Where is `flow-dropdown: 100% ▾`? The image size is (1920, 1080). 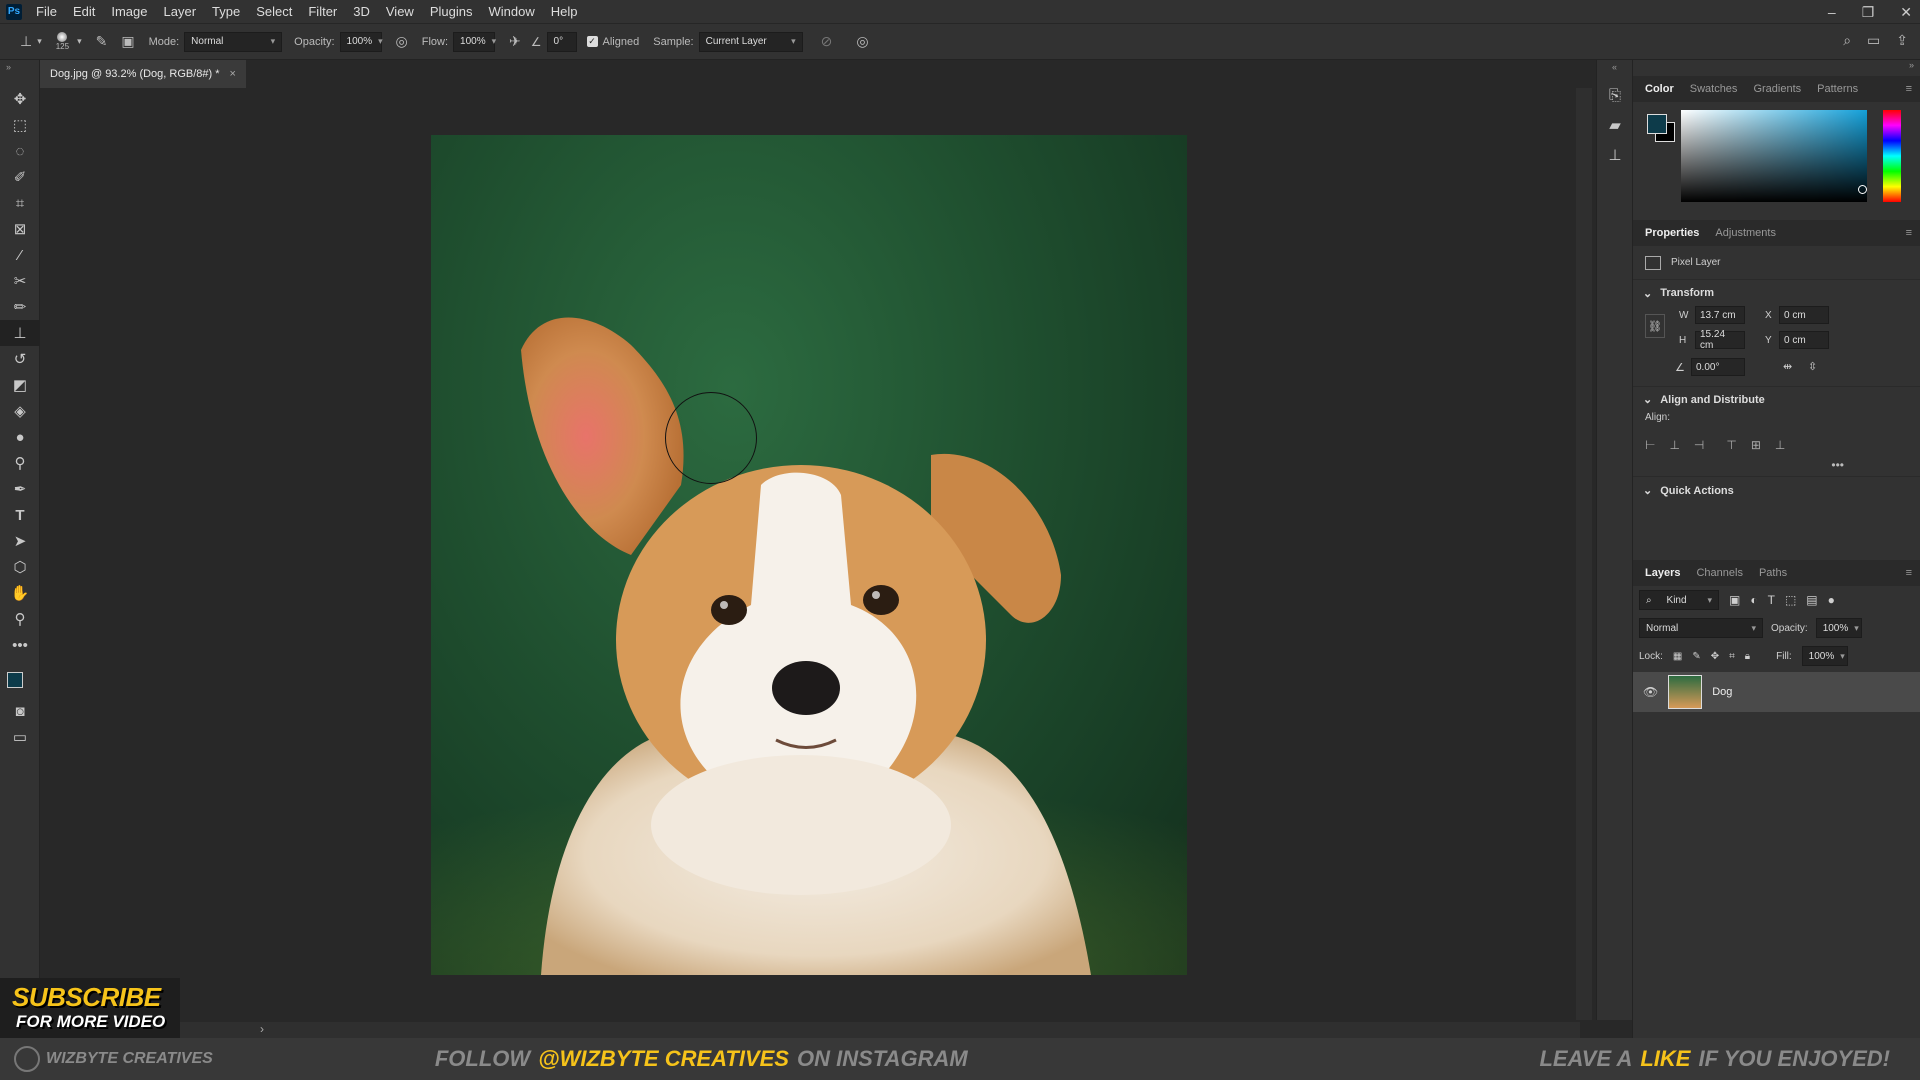 flow-dropdown: 100% ▾ is located at coordinates (474, 41).